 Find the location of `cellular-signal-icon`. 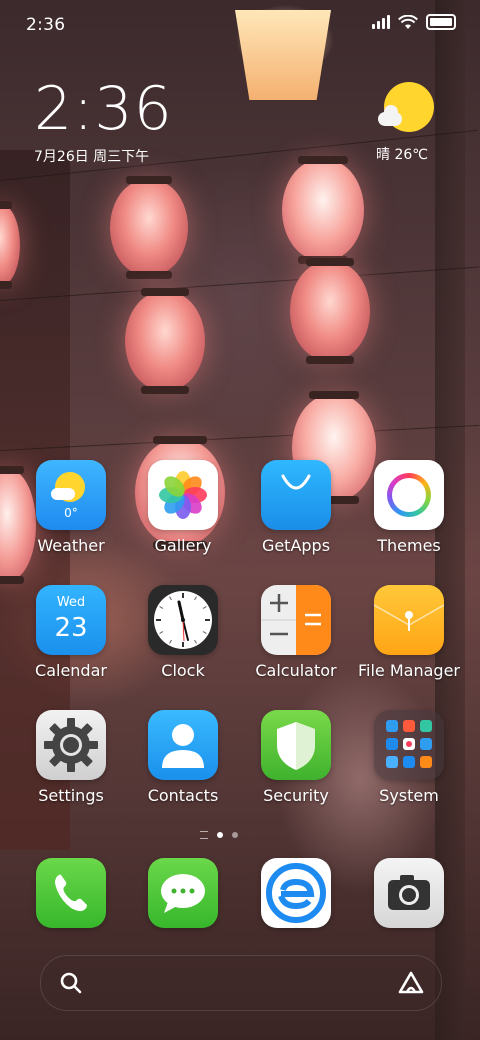

cellular-signal-icon is located at coordinates (381, 22).